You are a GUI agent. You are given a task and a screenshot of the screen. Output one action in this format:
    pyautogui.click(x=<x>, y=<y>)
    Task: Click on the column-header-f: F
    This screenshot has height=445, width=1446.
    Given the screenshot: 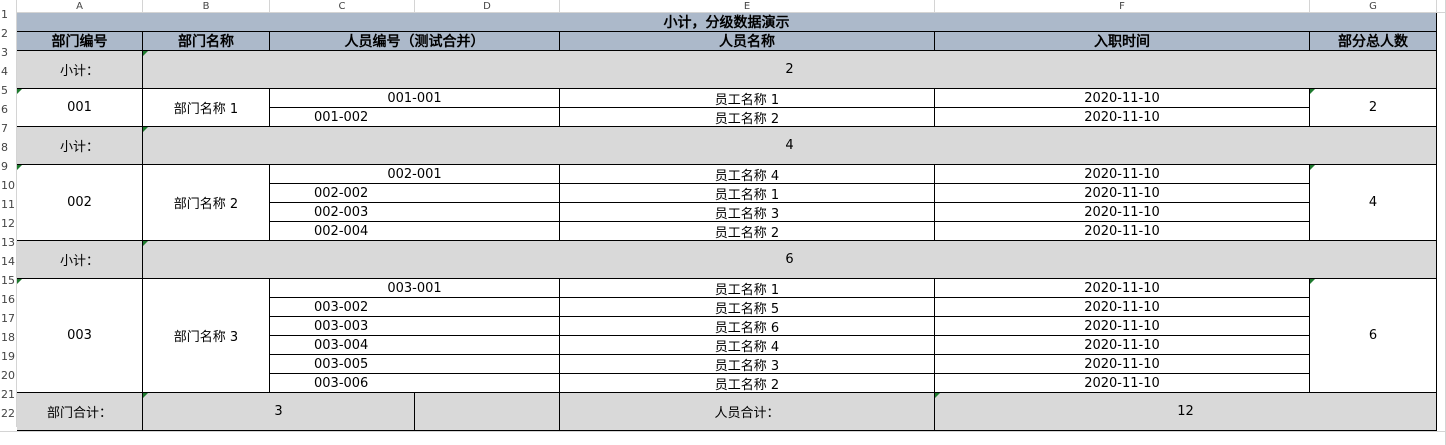 What is the action you would take?
    pyautogui.click(x=1122, y=6)
    